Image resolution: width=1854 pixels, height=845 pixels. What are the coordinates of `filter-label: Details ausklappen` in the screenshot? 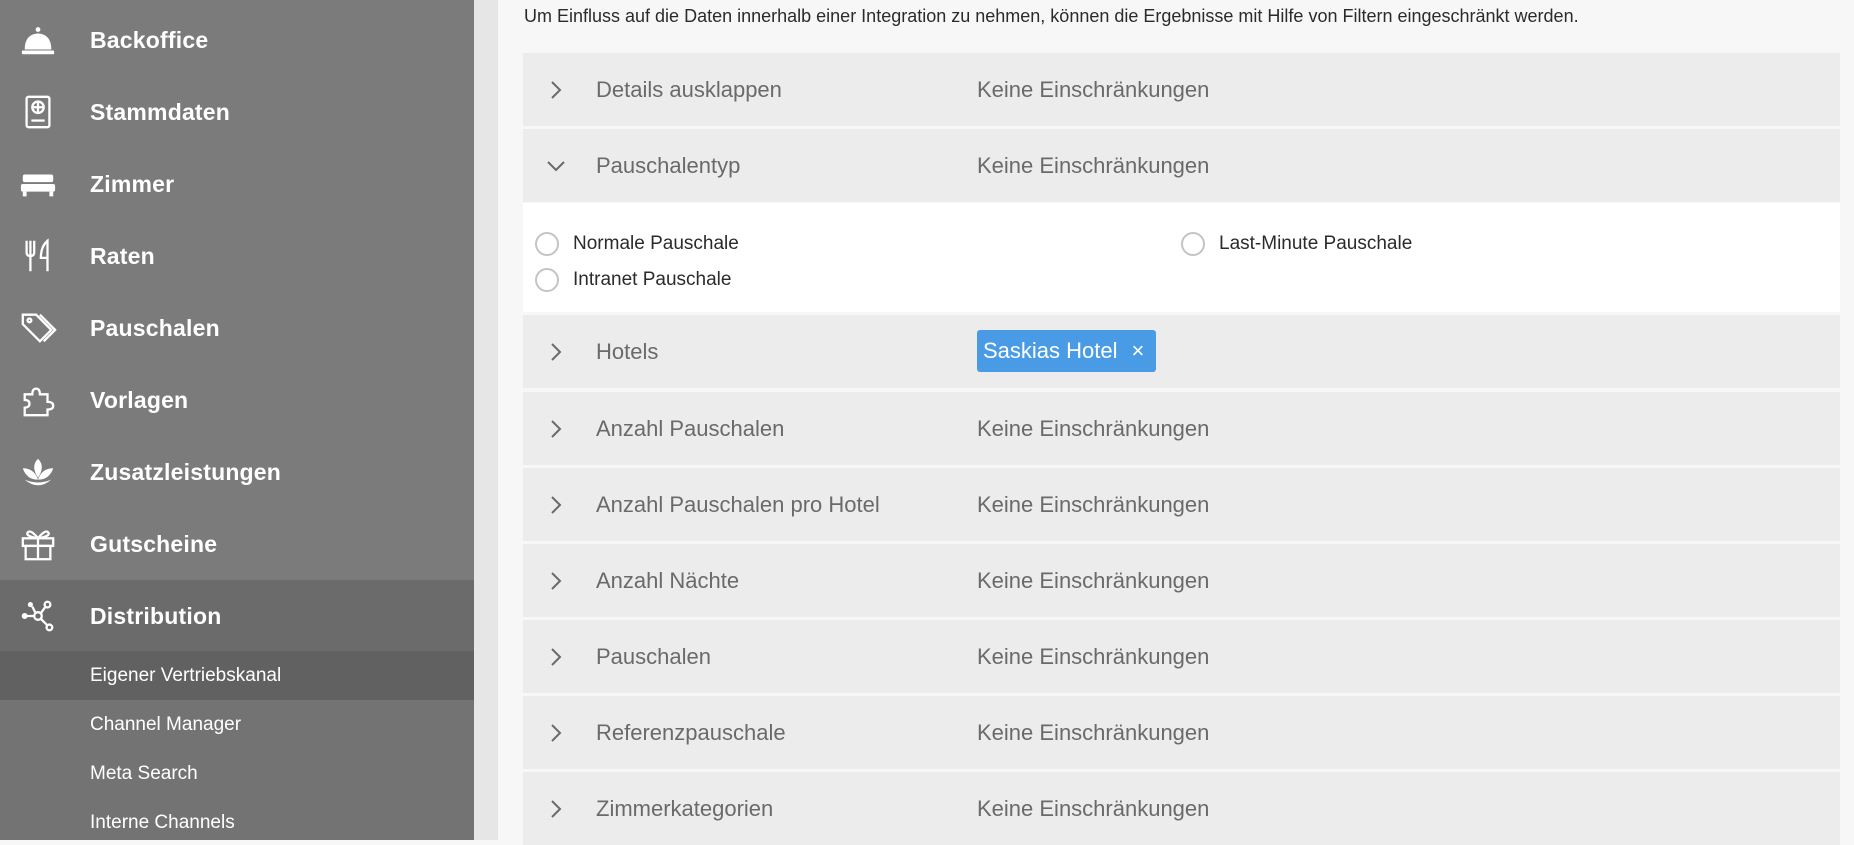 It's located at (689, 89).